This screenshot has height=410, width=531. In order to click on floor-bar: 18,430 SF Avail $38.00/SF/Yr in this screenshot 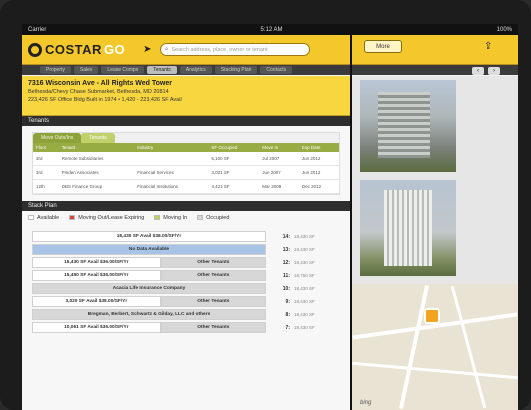, I will do `click(149, 236)`.